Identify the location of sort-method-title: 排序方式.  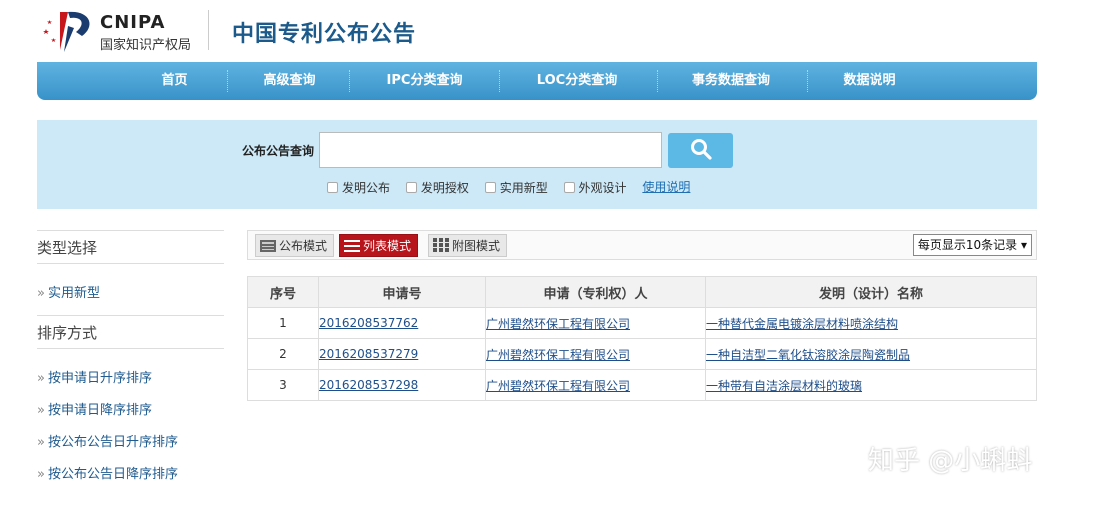
(130, 332).